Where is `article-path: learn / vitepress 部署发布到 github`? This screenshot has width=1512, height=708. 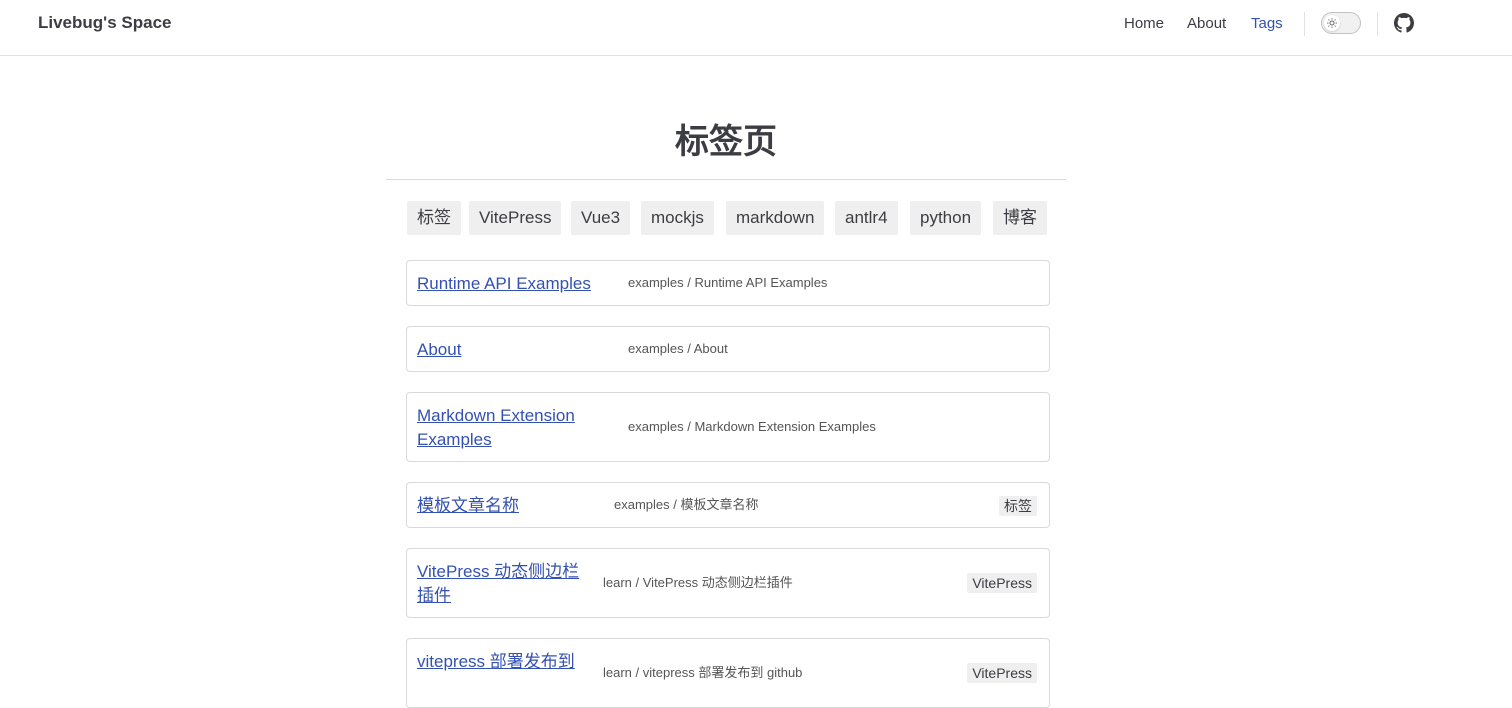
article-path: learn / vitepress 部署发布到 github is located at coordinates (703, 672).